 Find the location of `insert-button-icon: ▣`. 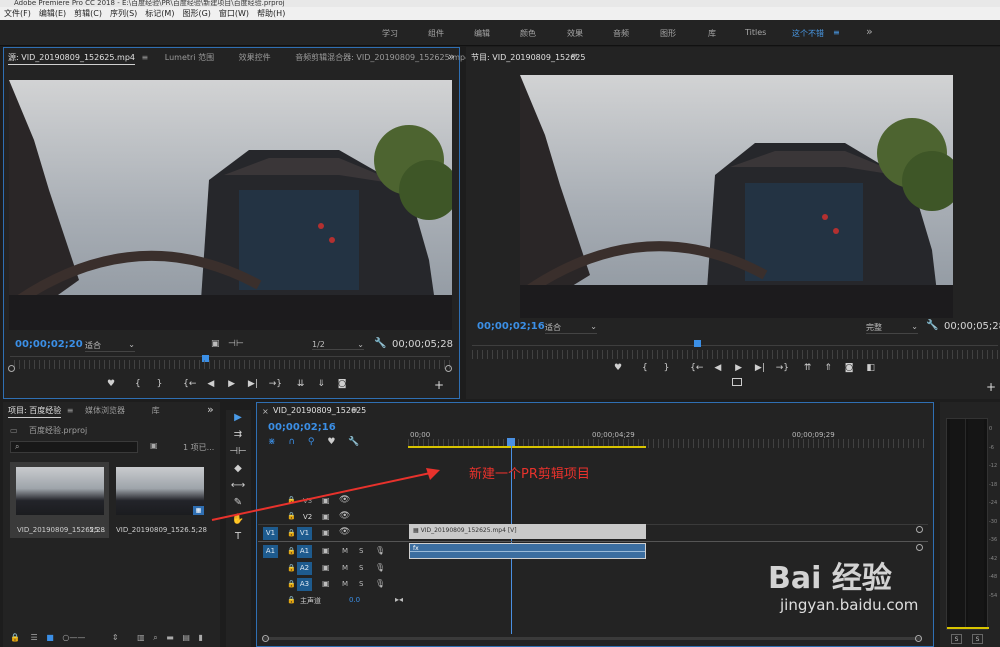

insert-button-icon: ▣ is located at coordinates (215, 344).